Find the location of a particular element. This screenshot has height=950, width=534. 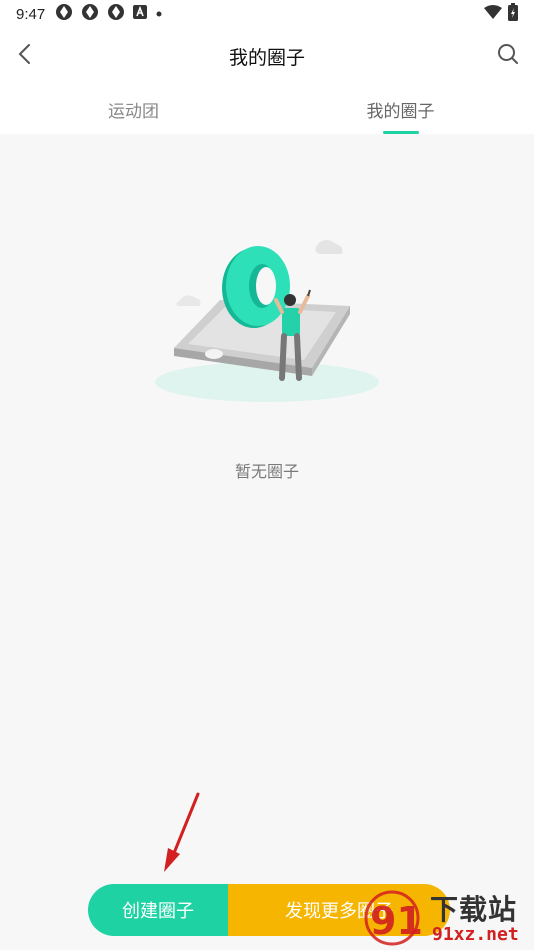

annotation-arrow-icon is located at coordinates (183, 835).